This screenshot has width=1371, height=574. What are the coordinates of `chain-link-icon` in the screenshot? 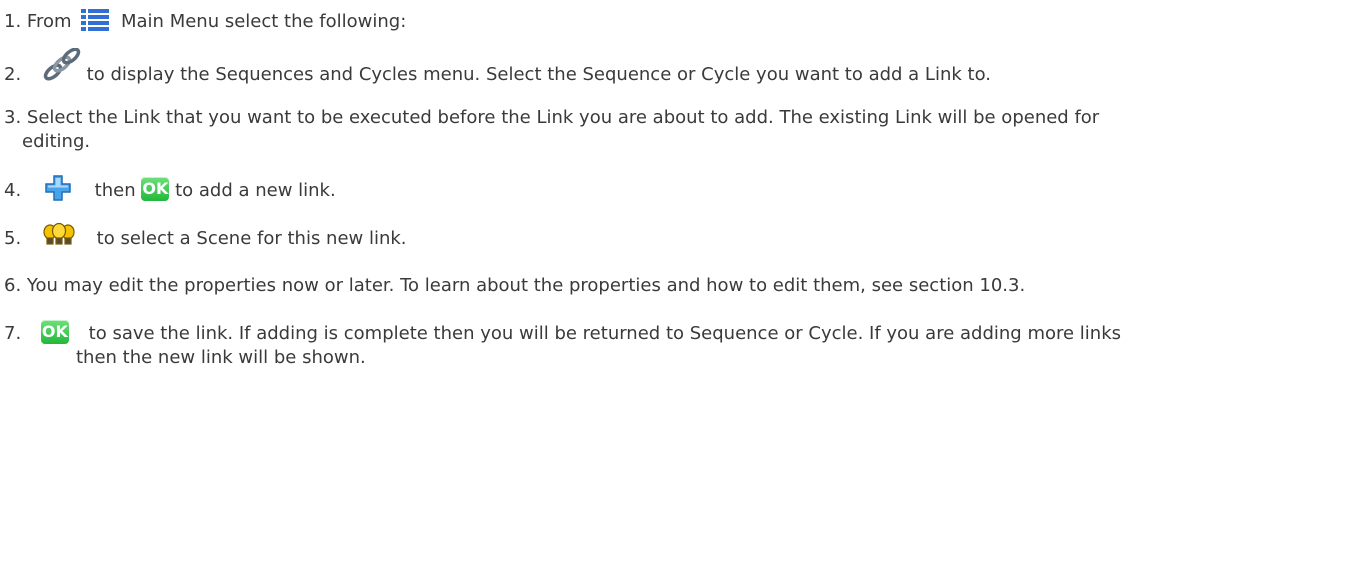 It's located at (61, 64).